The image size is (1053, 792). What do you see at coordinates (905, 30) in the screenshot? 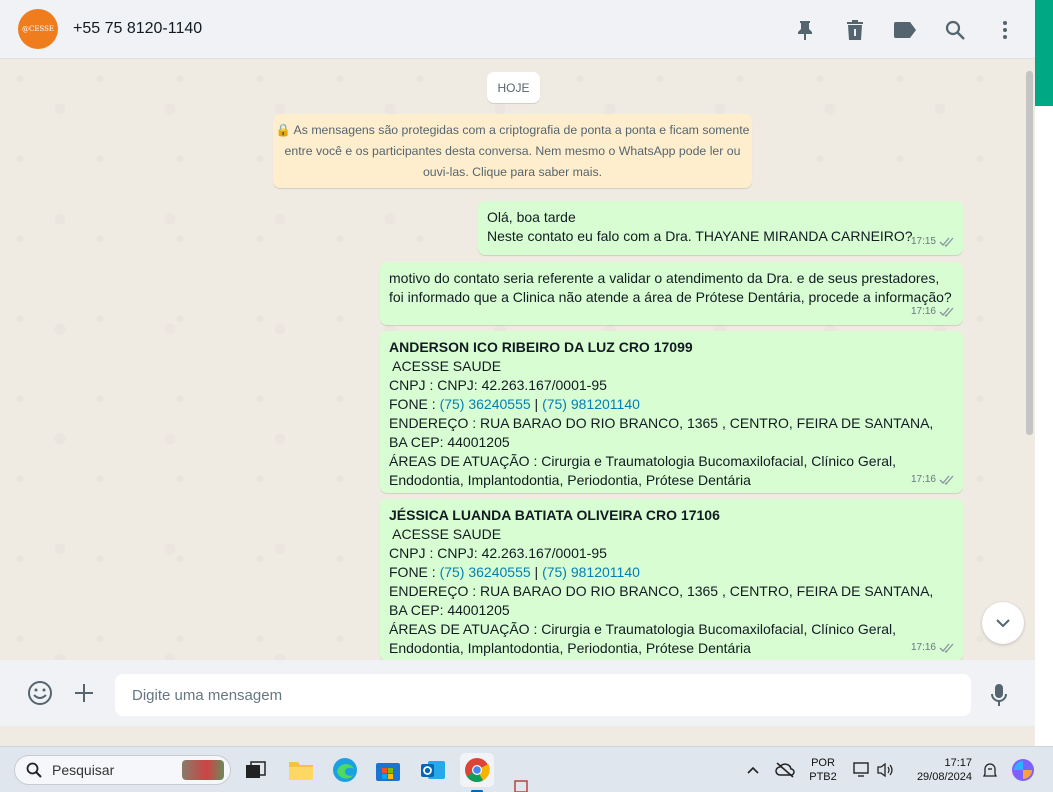
I see `label-icon` at bounding box center [905, 30].